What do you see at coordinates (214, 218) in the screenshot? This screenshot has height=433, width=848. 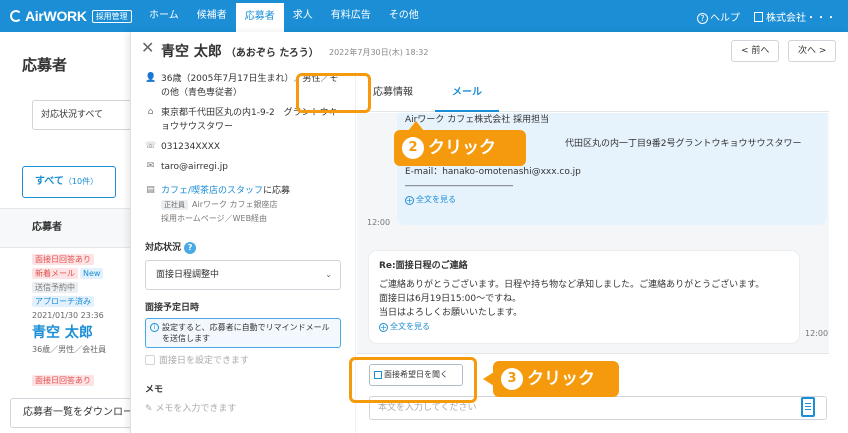 I see `job-source: 採用ホームページ／WEB経由` at bounding box center [214, 218].